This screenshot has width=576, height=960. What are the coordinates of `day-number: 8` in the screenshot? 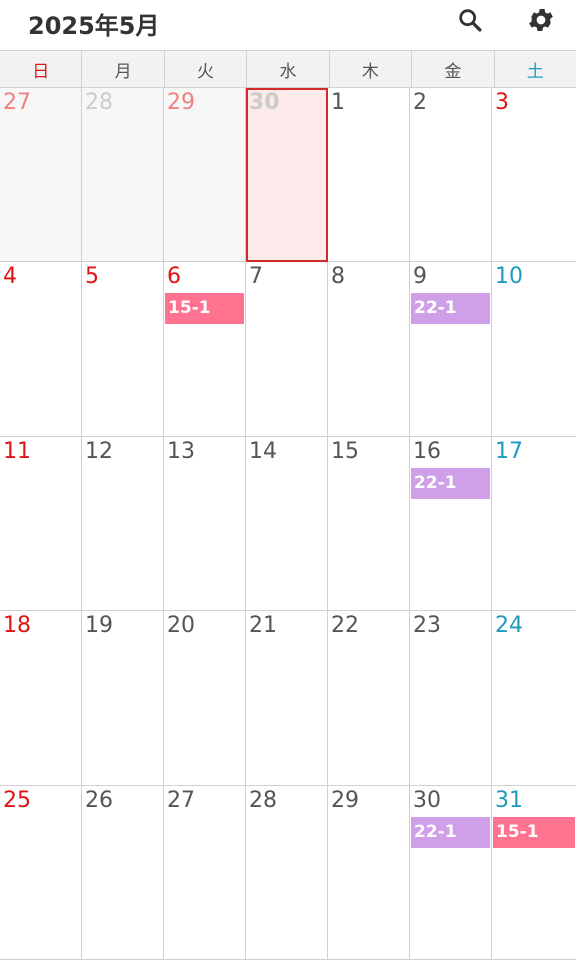 It's located at (338, 277).